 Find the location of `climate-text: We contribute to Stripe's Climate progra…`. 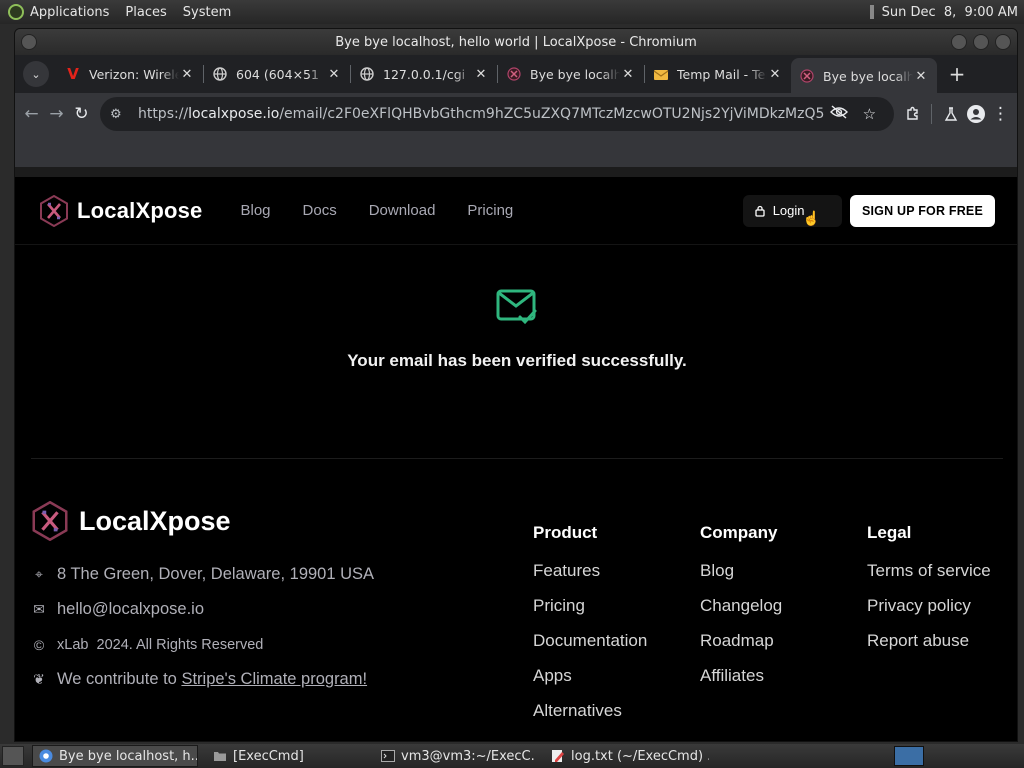

climate-text: We contribute to Stripe's Climate progra… is located at coordinates (212, 679).